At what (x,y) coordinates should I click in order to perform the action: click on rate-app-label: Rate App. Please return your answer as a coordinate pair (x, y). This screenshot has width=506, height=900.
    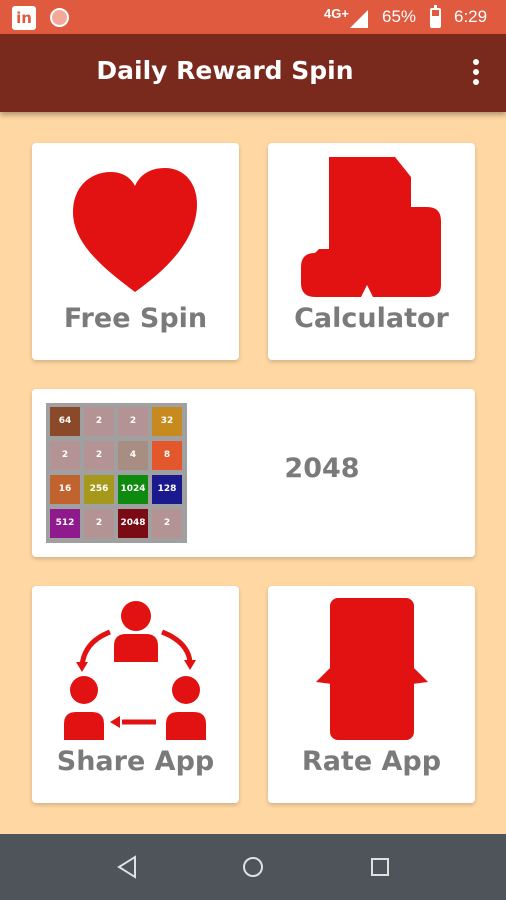
    Looking at the image, I should click on (371, 761).